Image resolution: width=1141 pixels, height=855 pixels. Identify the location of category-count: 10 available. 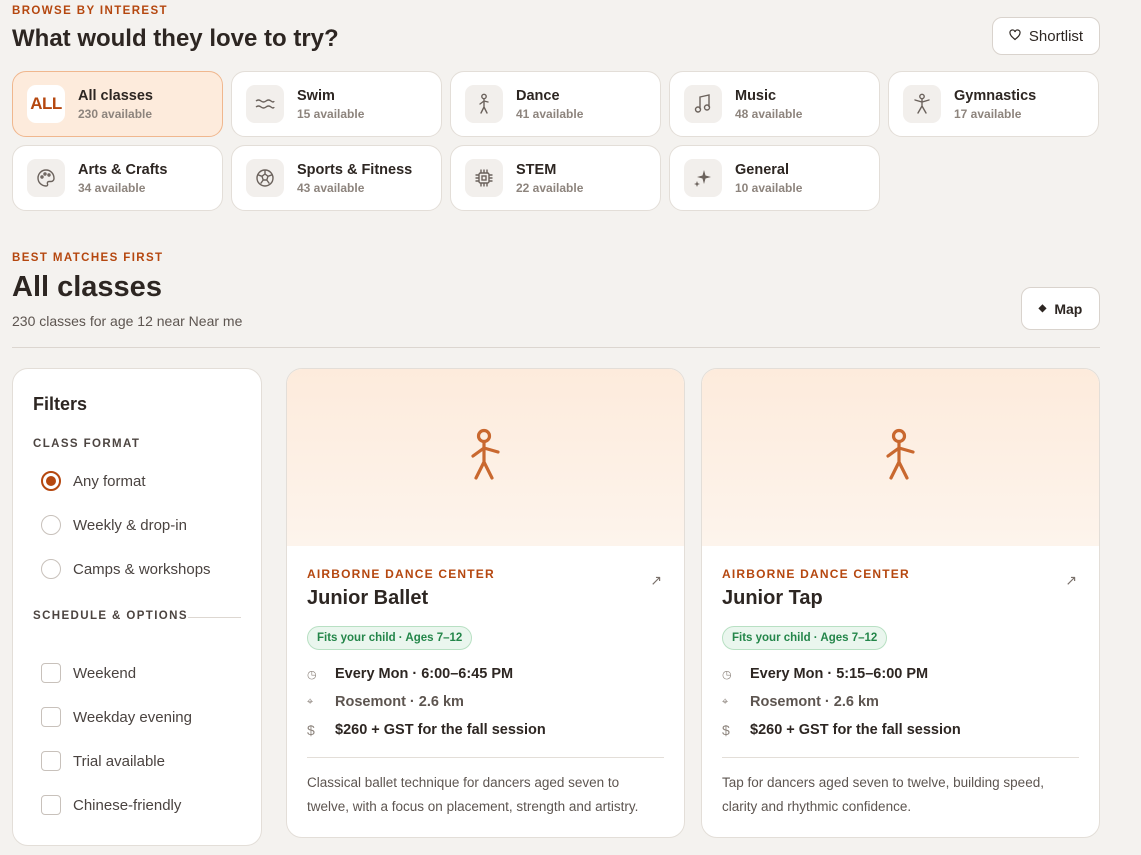
(769, 187).